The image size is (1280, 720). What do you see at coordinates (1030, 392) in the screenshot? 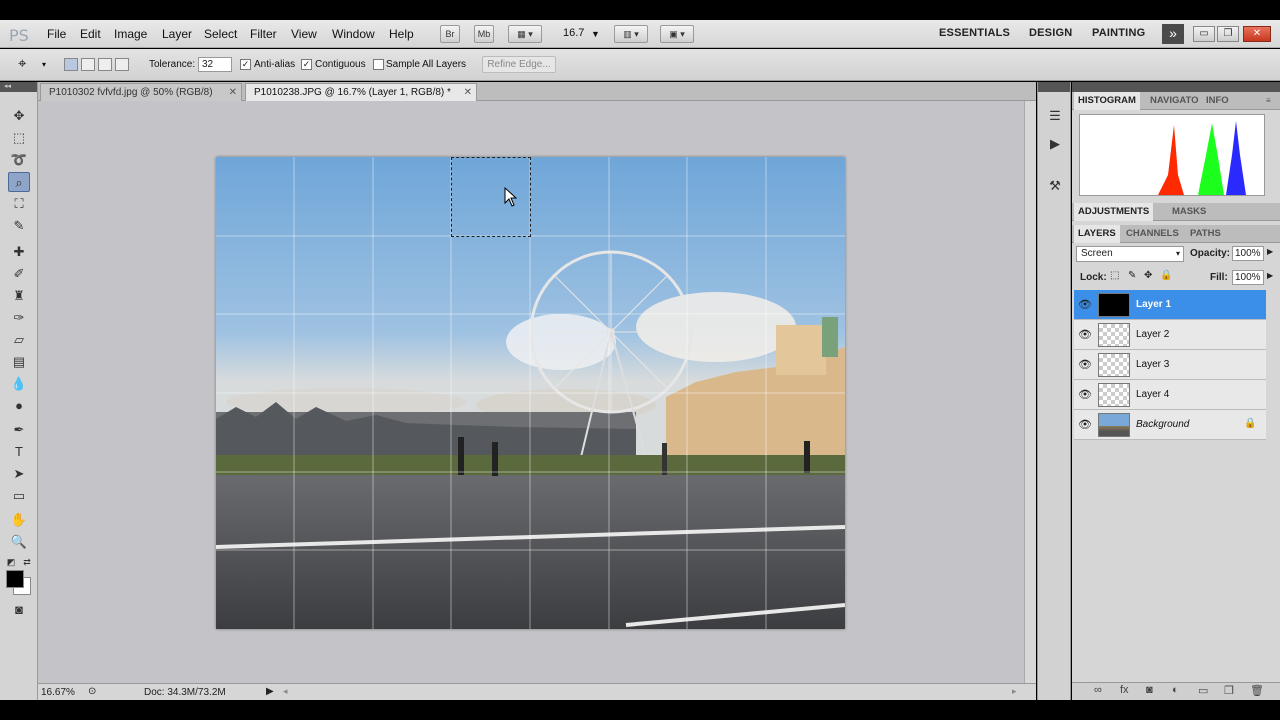
I see `vertical-scrollbar` at bounding box center [1030, 392].